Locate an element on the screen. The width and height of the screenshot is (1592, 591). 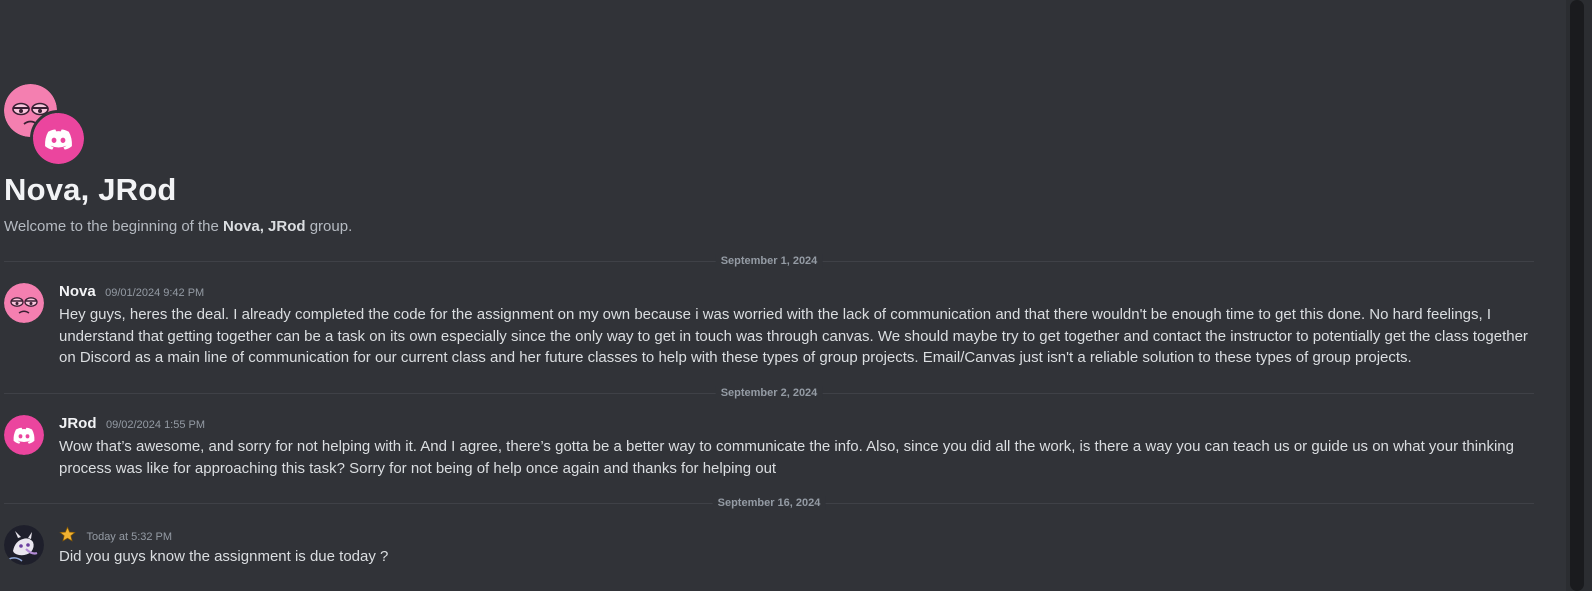
message-header: Nova 09/01/2024 9:42 PM is located at coordinates (131, 292).